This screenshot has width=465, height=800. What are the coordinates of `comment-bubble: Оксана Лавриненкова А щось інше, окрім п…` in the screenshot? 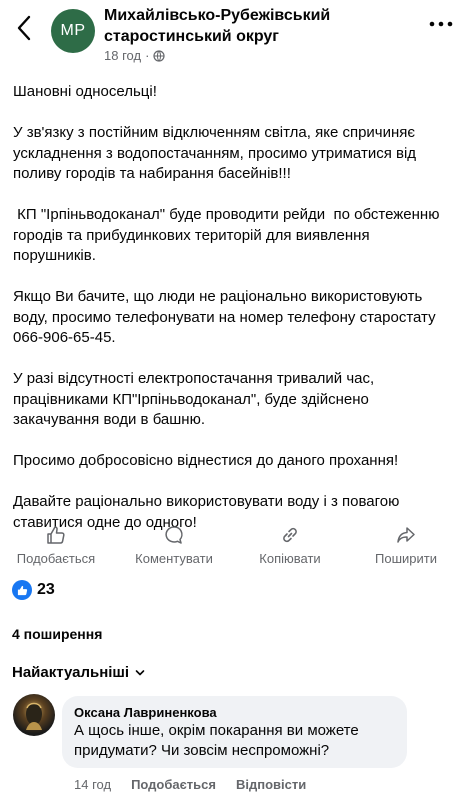 It's located at (234, 732).